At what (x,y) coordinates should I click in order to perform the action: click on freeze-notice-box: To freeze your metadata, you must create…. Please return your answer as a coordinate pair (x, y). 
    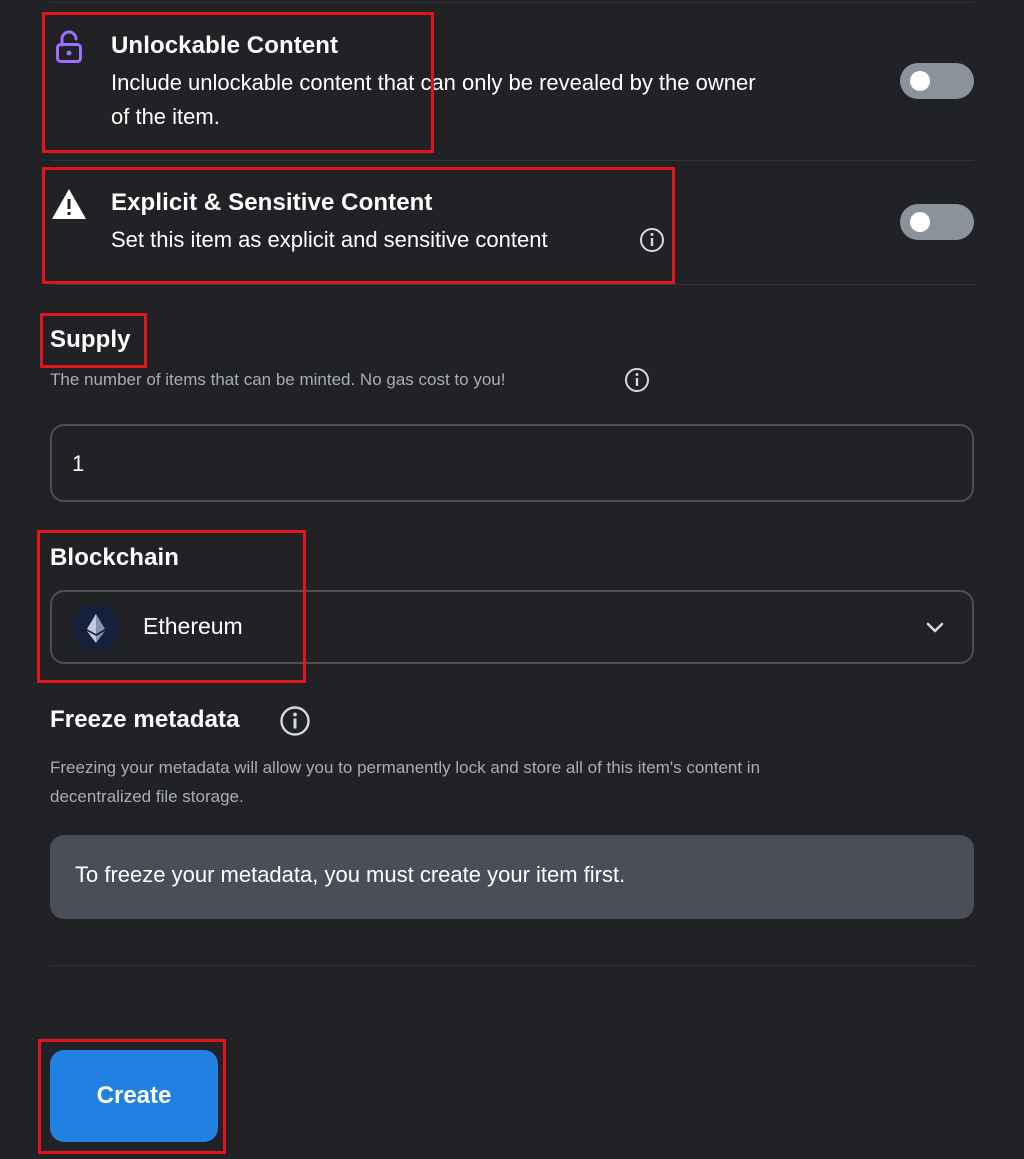
    Looking at the image, I should click on (512, 877).